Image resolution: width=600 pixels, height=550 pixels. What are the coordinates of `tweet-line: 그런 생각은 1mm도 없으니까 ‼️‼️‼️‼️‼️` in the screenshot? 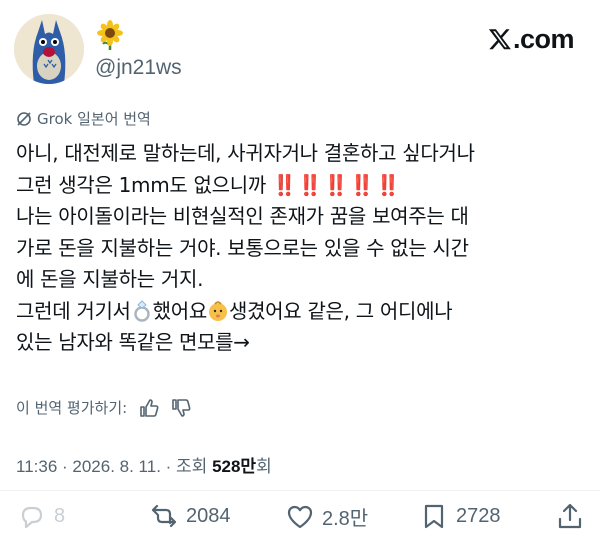 It's located at (306, 186).